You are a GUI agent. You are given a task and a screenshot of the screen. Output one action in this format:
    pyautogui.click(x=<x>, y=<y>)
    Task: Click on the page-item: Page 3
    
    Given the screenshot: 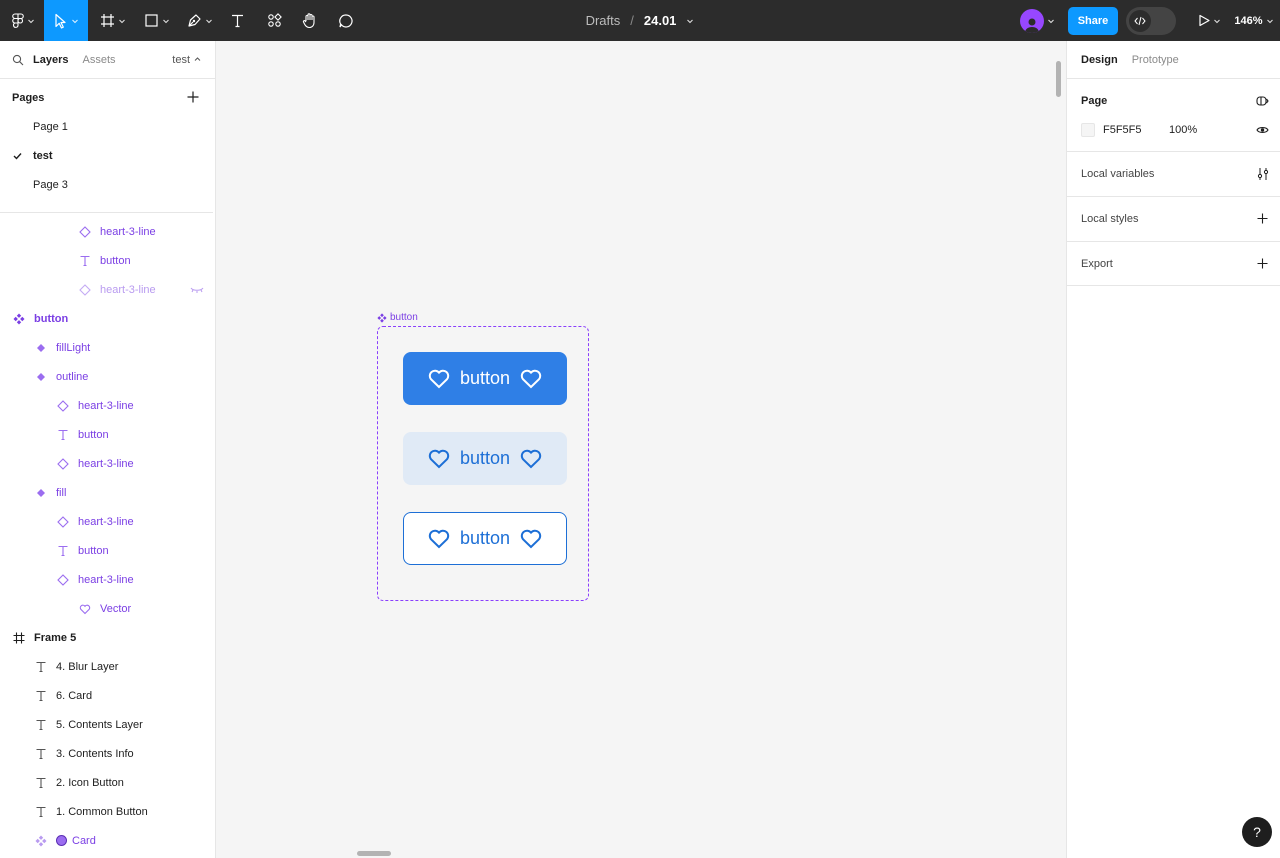 What is the action you would take?
    pyautogui.click(x=123, y=184)
    